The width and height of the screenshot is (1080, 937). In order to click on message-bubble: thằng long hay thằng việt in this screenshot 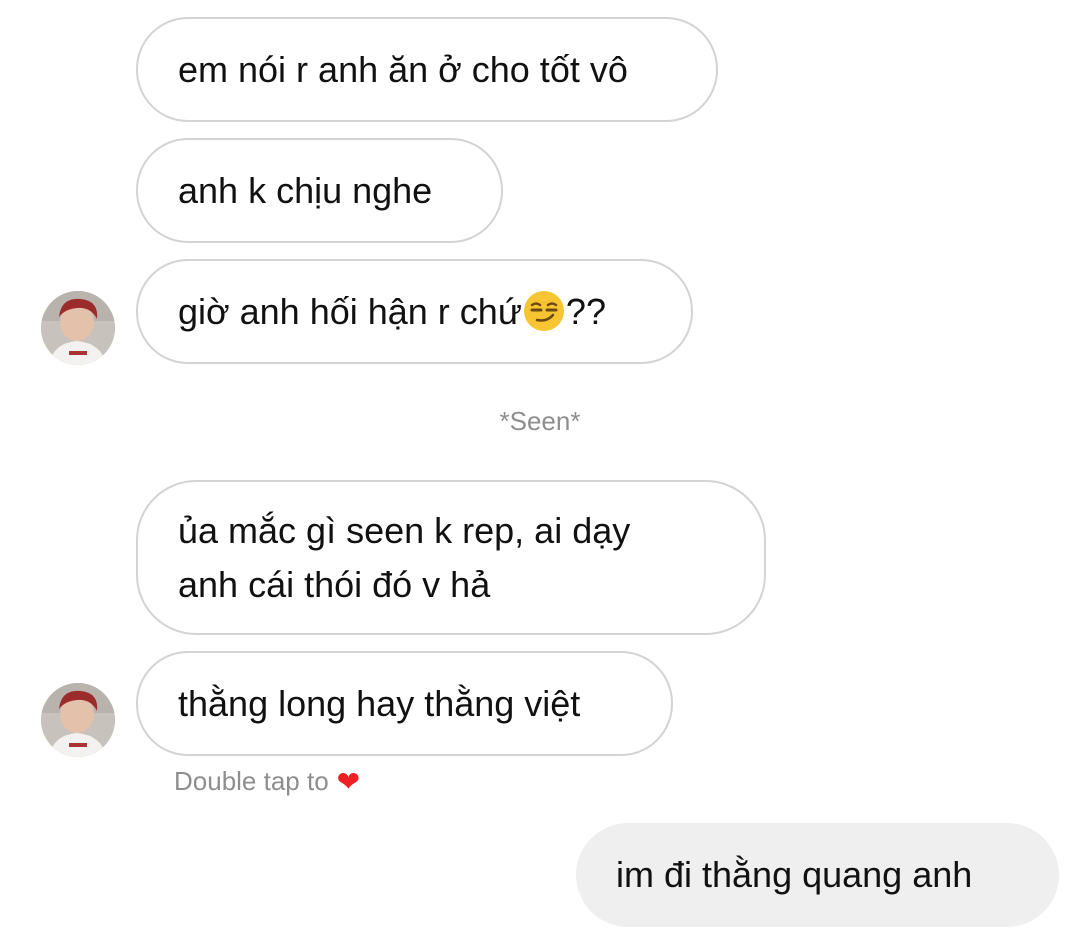, I will do `click(404, 703)`.